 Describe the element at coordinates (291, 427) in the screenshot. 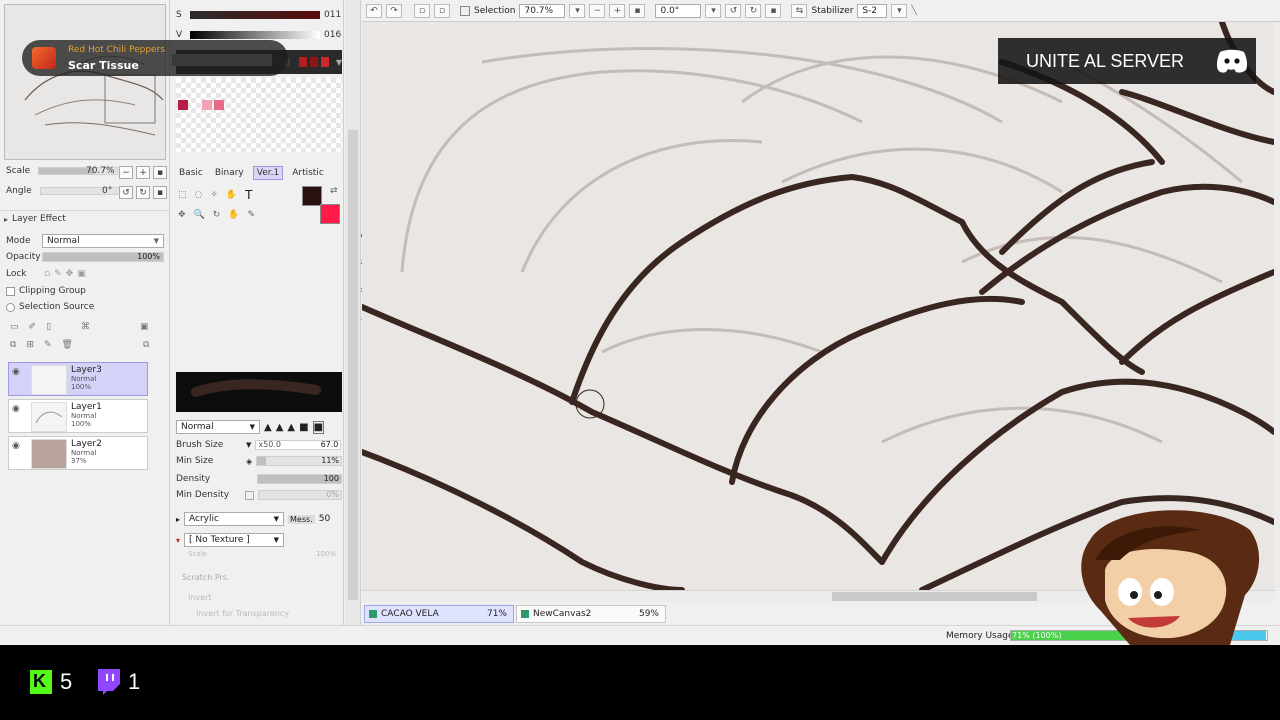

I see `brush-shape-3-icon: ▲` at that location.